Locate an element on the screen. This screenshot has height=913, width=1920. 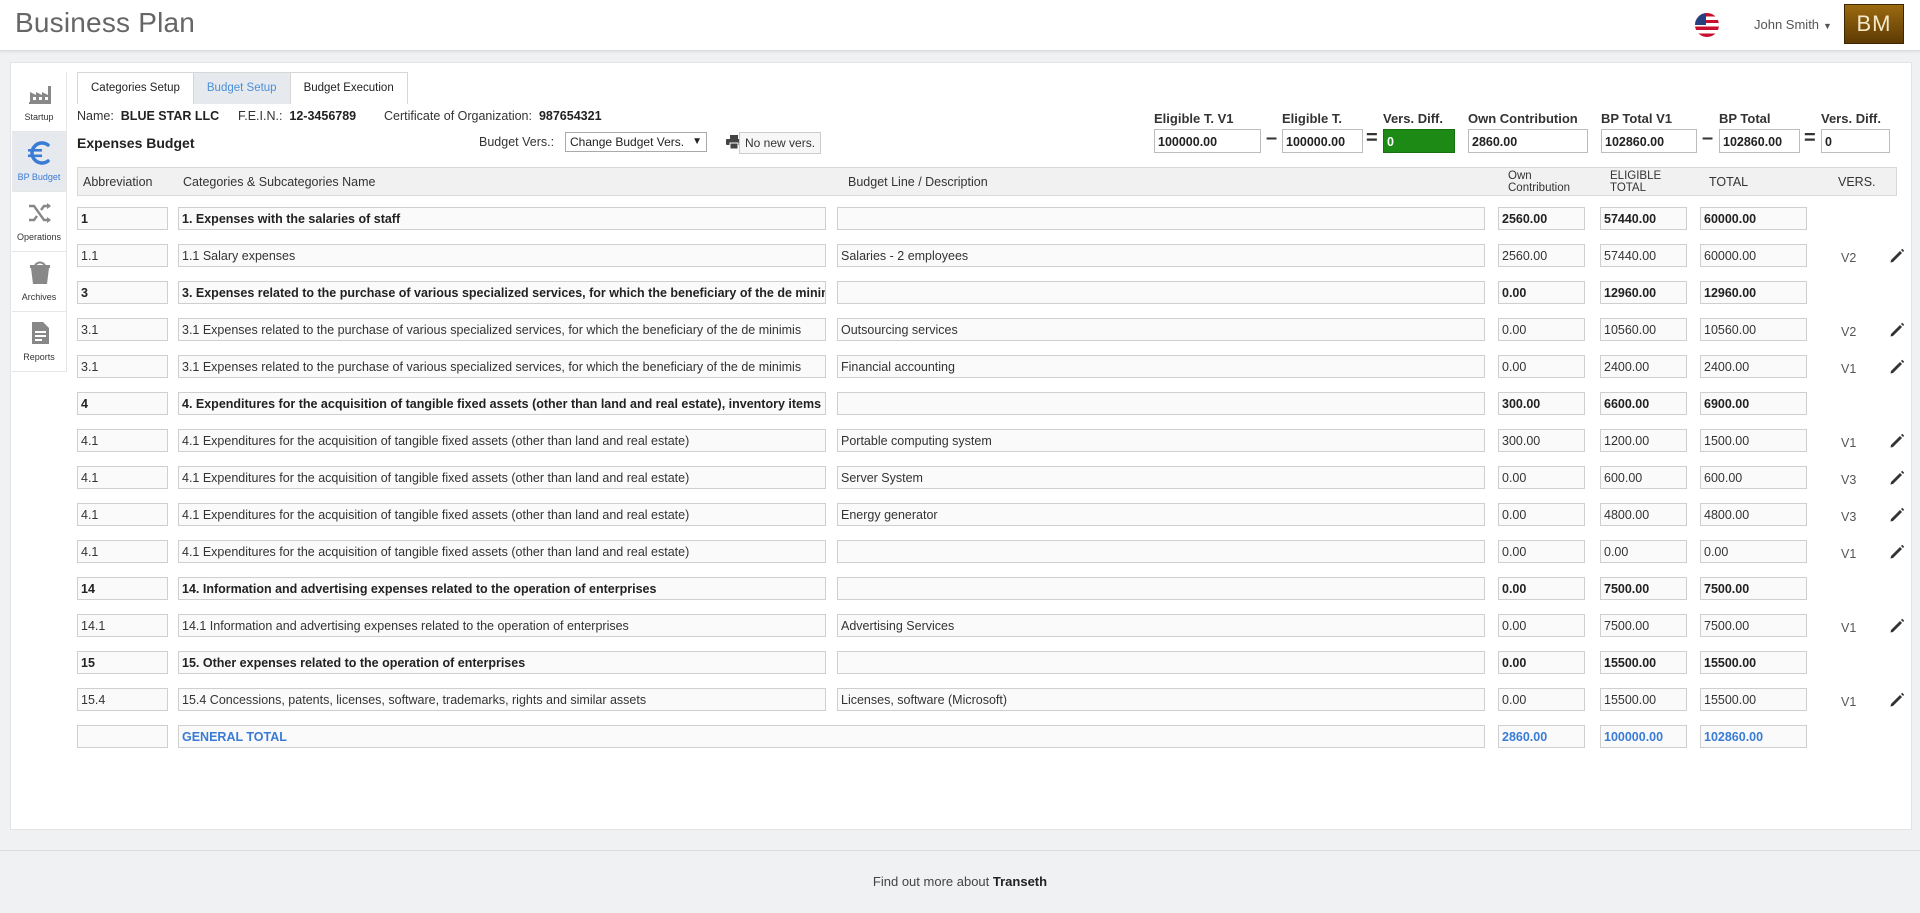
header-own-line2: Contribution is located at coordinates (1539, 188).